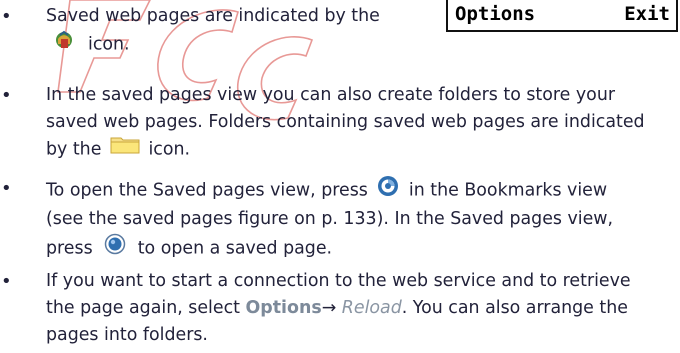 The width and height of the screenshot is (680, 353). I want to click on folder-icon, so click(125, 149).